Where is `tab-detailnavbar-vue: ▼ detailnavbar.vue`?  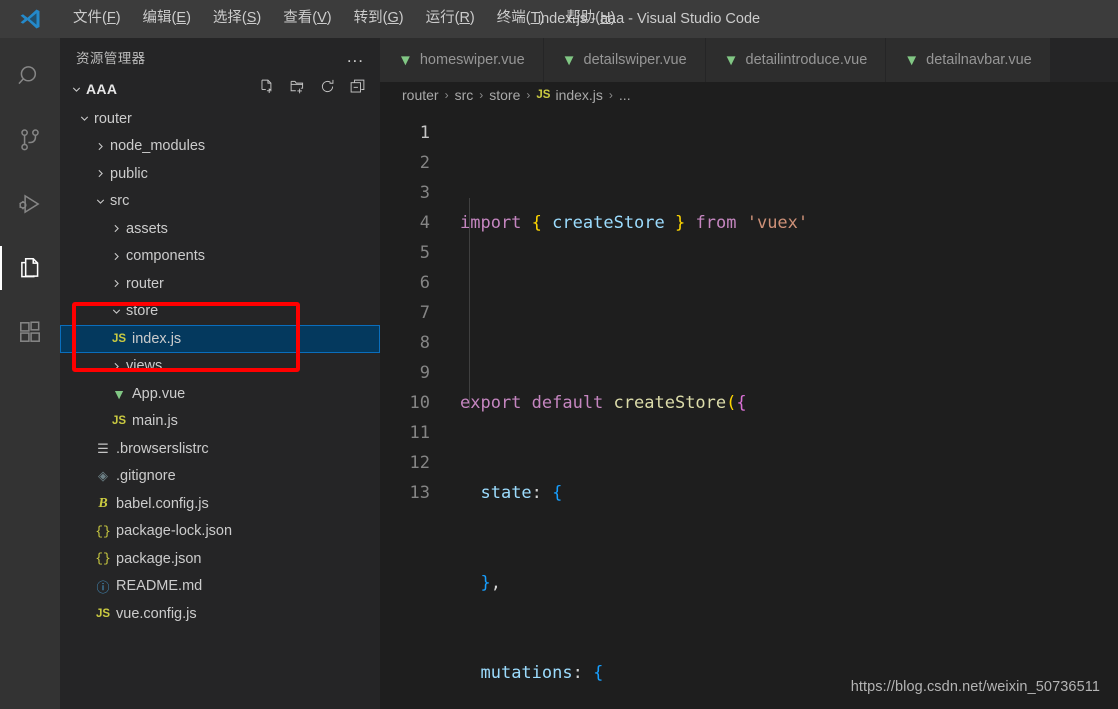 tab-detailnavbar-vue: ▼ detailnavbar.vue is located at coordinates (968, 60).